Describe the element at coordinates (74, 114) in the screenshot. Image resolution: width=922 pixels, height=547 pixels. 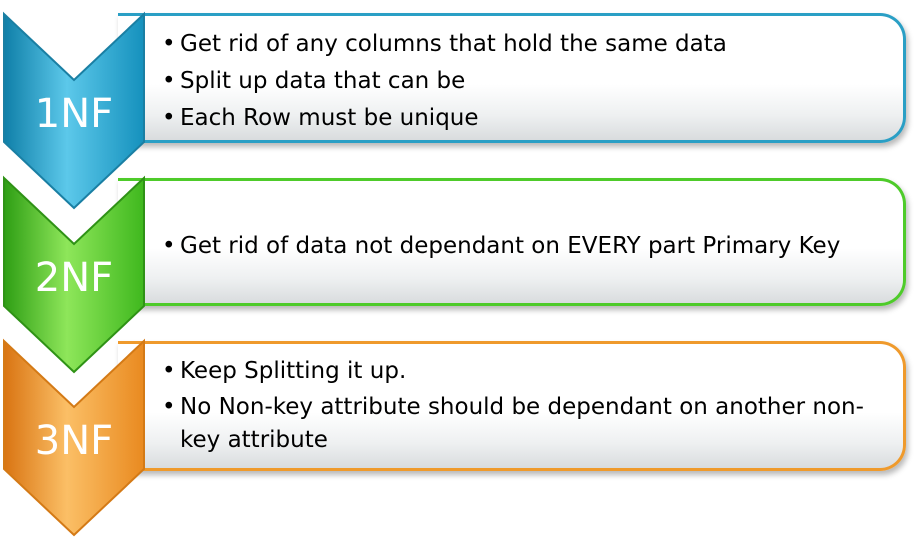
I see `step-1-label: 1NF` at that location.